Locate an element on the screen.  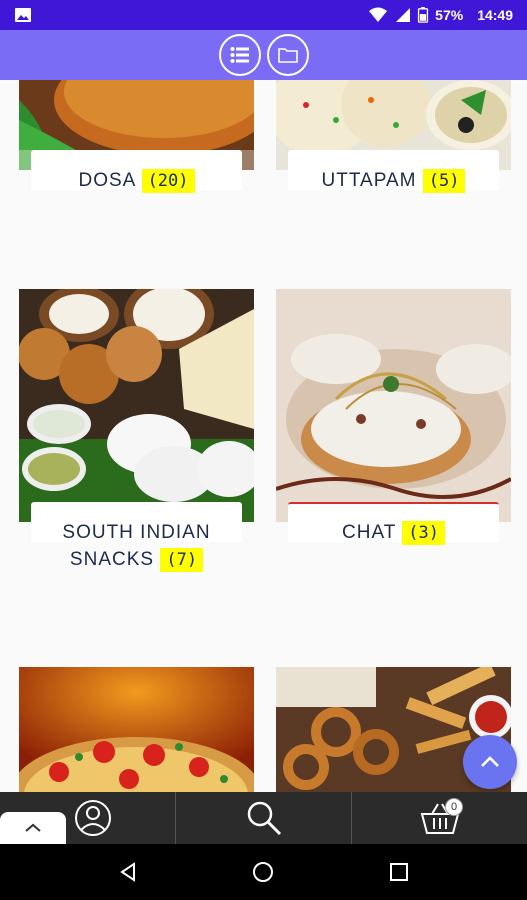
list-icon is located at coordinates (239, 55).